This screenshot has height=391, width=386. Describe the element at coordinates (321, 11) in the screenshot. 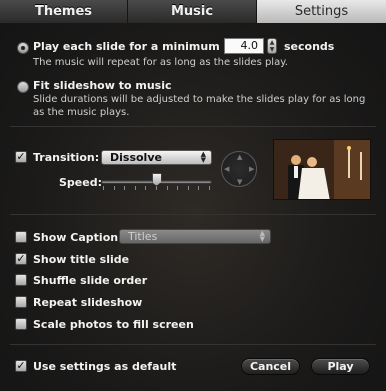

I see `tab-settings: Settings` at that location.